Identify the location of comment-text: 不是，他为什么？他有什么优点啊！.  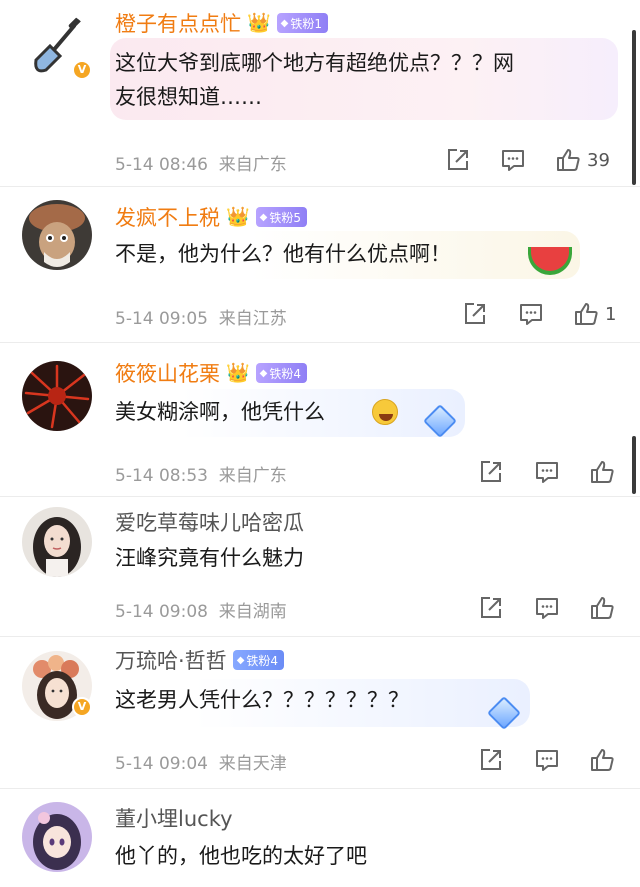
(283, 254).